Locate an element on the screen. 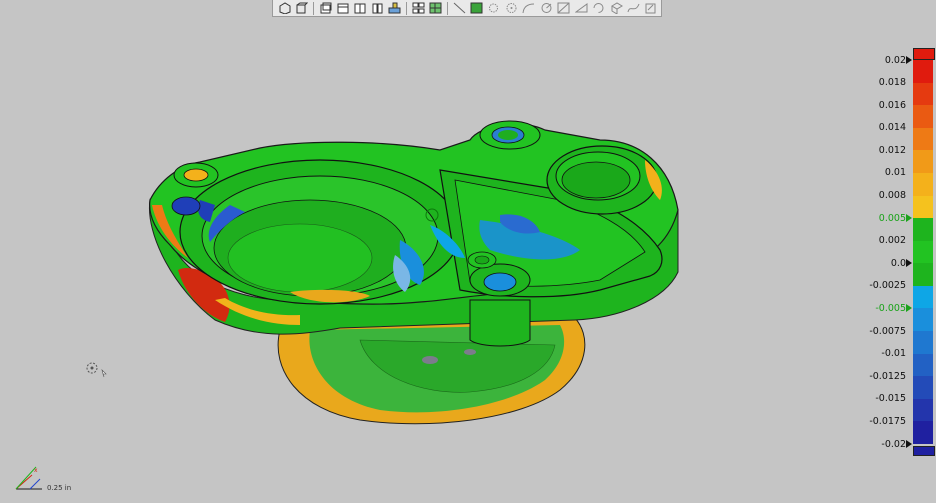 The width and height of the screenshot is (936, 503). view-right-icon is located at coordinates (377, 8).